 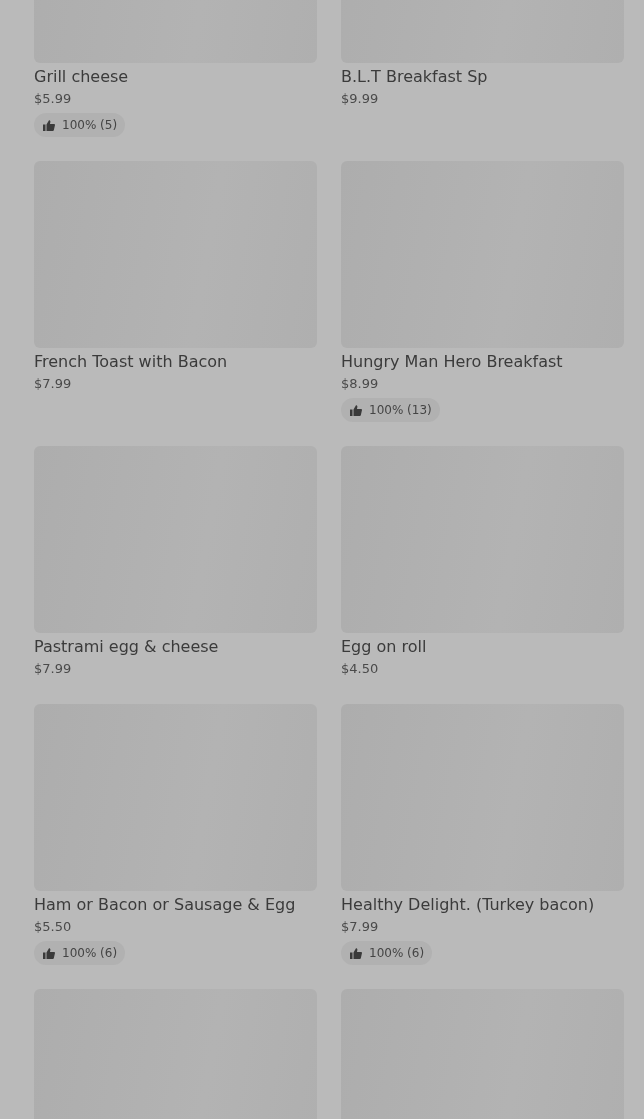 I want to click on item-name: Healthy Delight. (Turkey bacon), so click(x=468, y=905).